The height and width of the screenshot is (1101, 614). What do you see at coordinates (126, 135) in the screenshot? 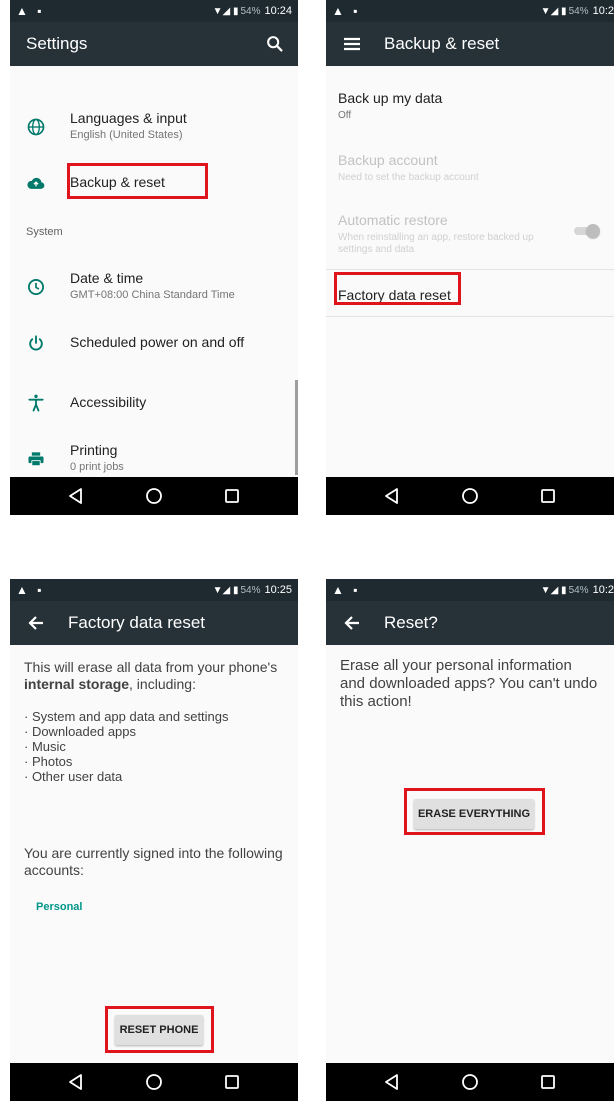
I see `item-subtitle: English (United States)` at bounding box center [126, 135].